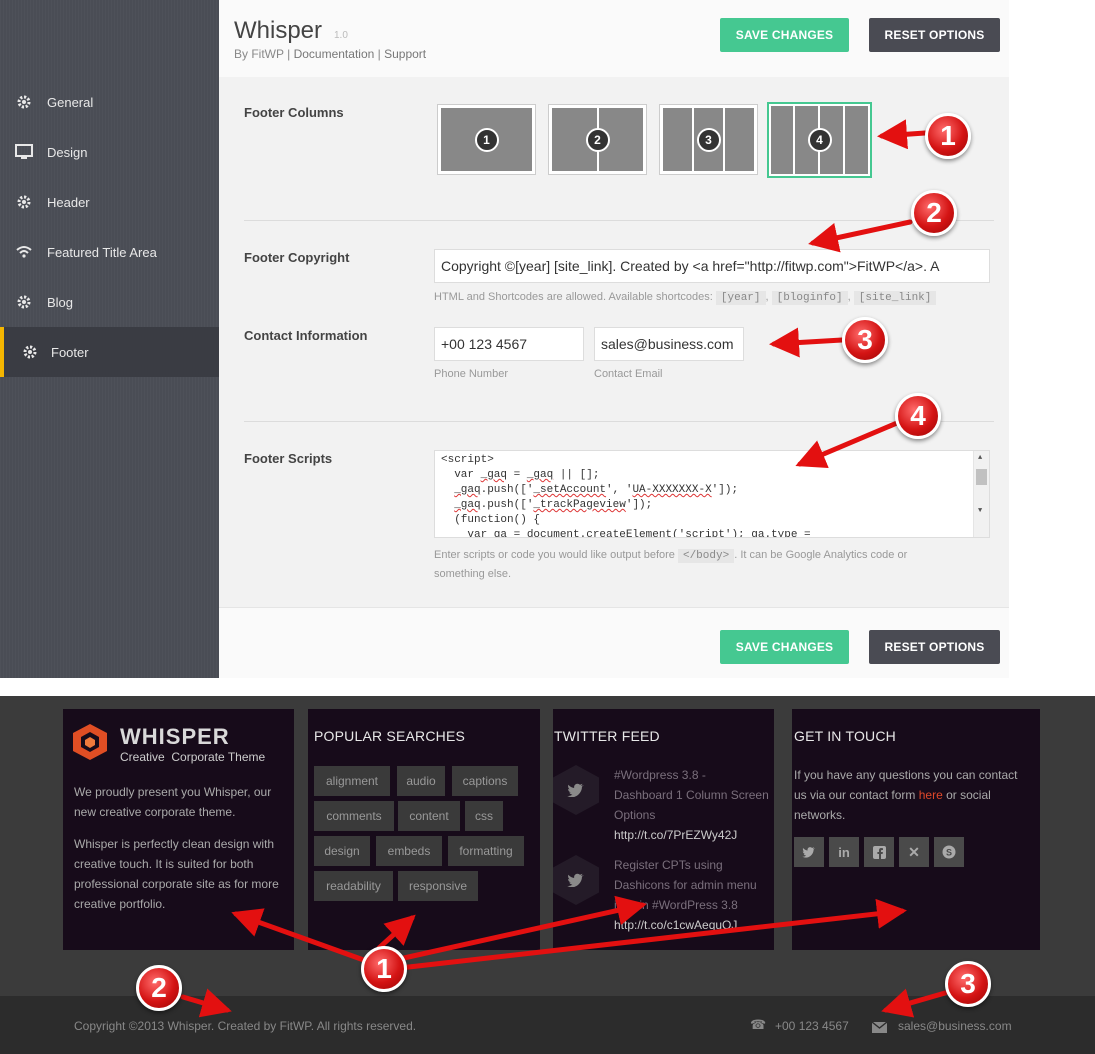 The image size is (1095, 1054). Describe the element at coordinates (109, 152) in the screenshot. I see `sidebar-item-design: Design` at that location.